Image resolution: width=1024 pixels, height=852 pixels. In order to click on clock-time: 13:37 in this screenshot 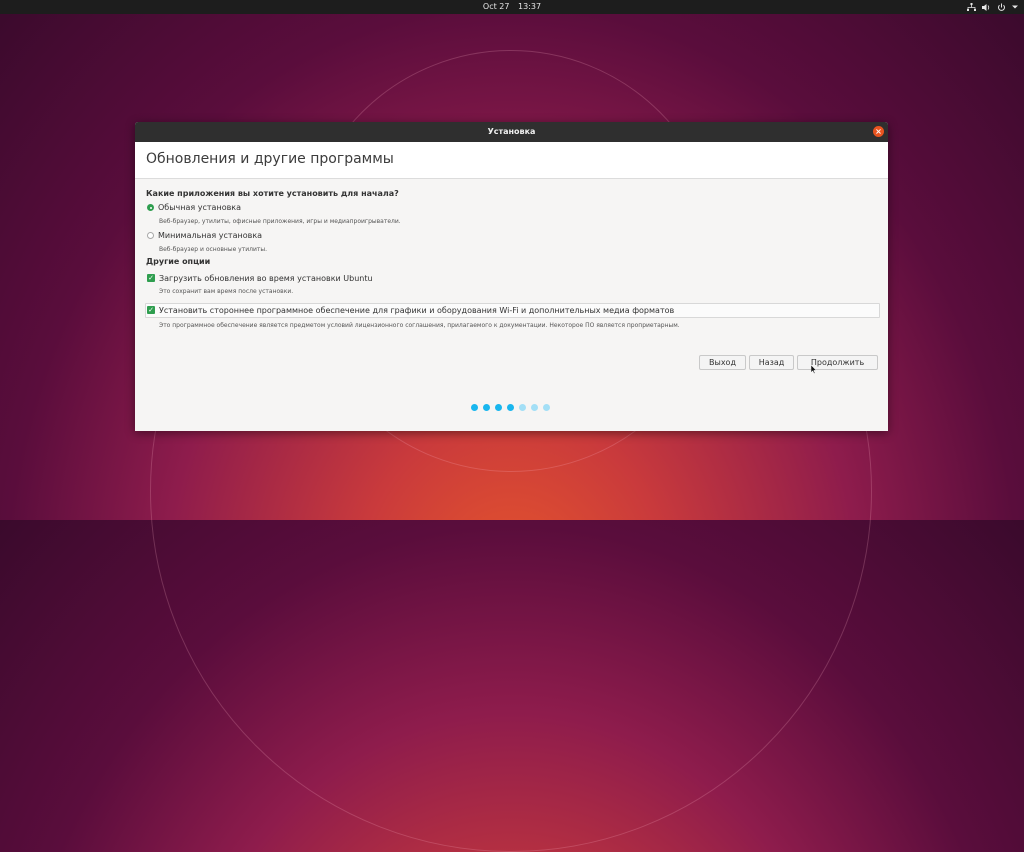, I will do `click(530, 6)`.